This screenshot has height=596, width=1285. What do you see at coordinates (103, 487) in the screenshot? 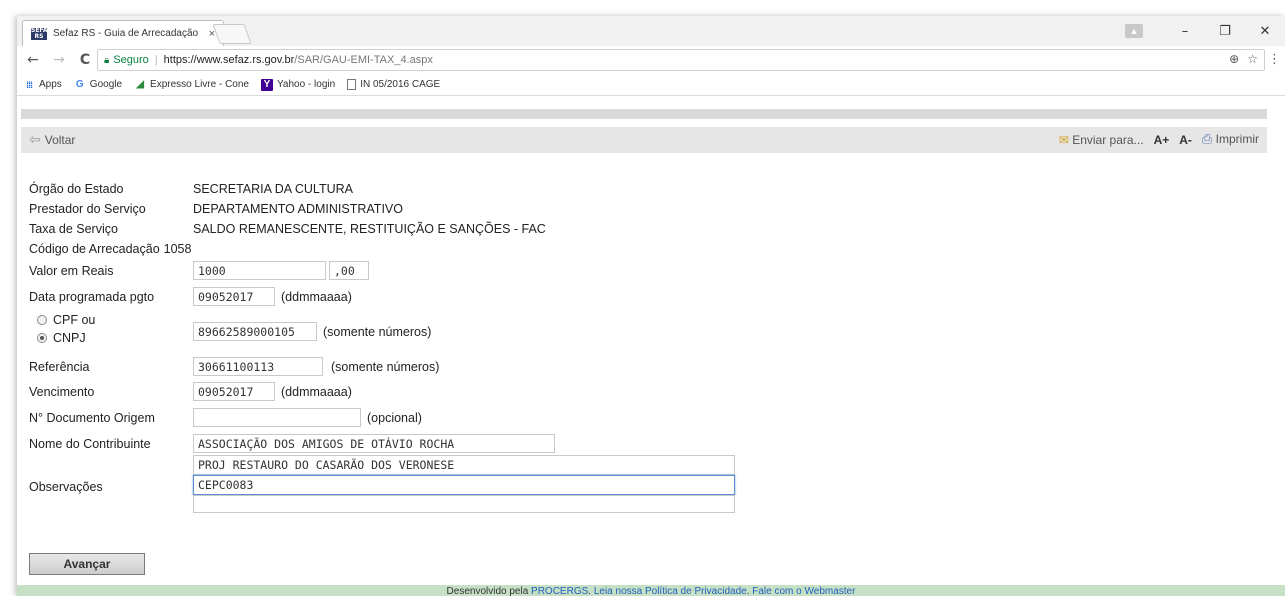
I see `row-observacoes: Observações` at bounding box center [103, 487].